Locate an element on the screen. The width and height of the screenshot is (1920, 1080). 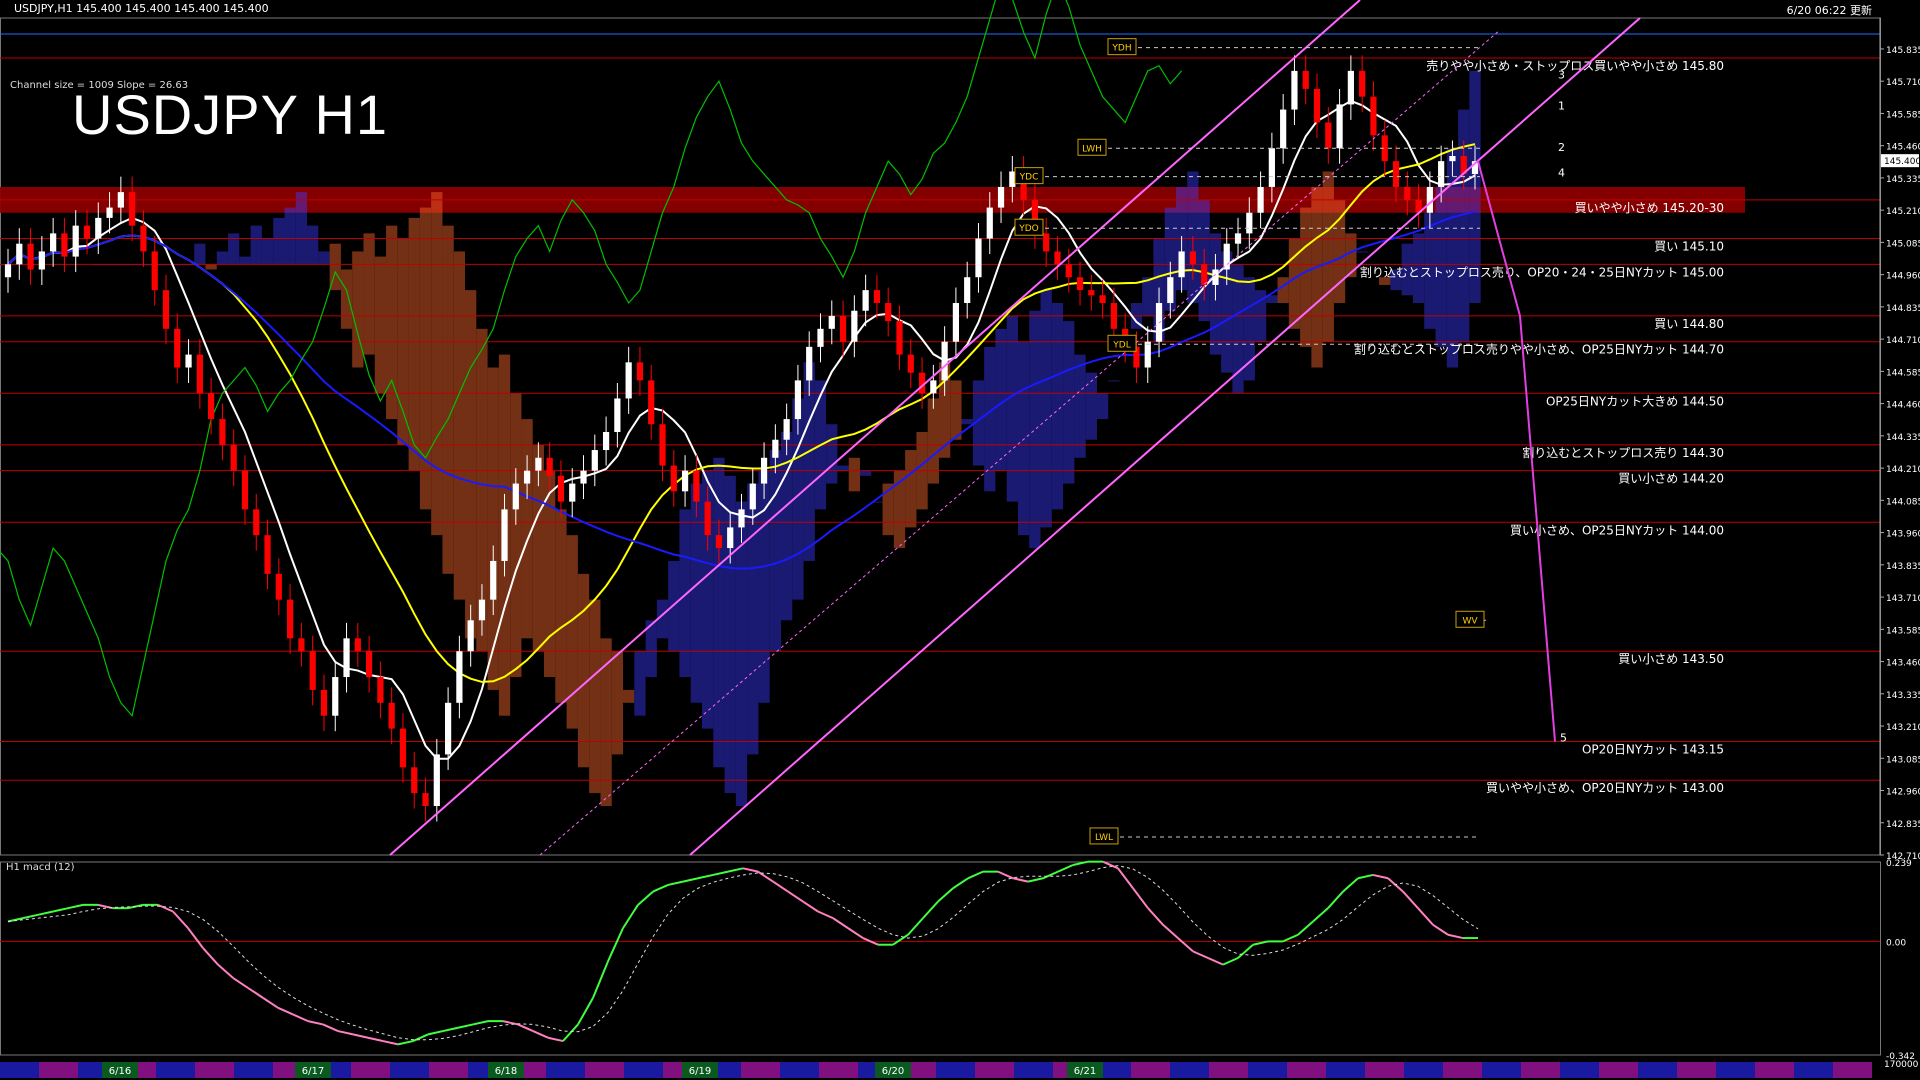
price-tick-label: 145.710 is located at coordinates (1903, 83).